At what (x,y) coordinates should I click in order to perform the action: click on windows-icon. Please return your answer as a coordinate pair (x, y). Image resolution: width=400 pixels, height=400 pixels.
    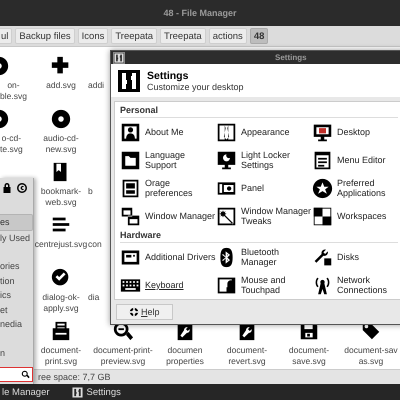
    Looking at the image, I should click on (130, 216).